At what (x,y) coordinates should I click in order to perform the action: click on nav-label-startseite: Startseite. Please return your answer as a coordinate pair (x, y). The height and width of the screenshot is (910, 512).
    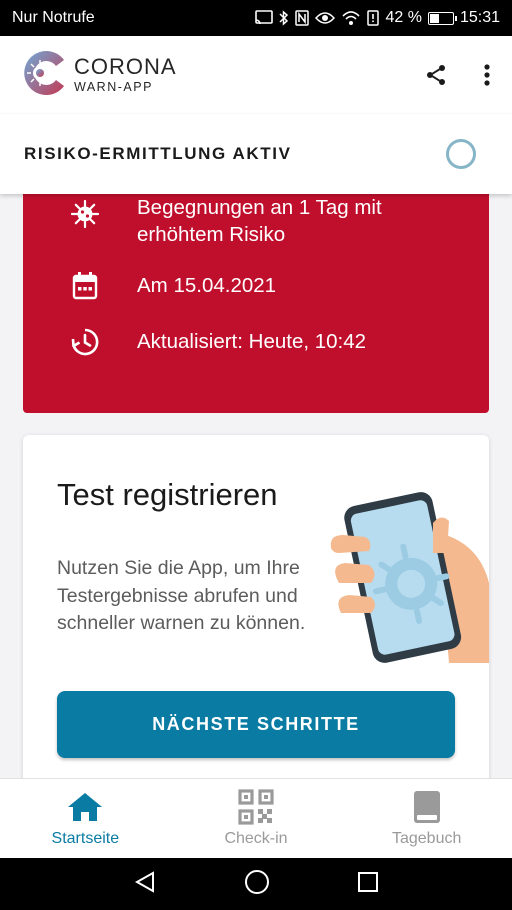
    Looking at the image, I should click on (85, 838).